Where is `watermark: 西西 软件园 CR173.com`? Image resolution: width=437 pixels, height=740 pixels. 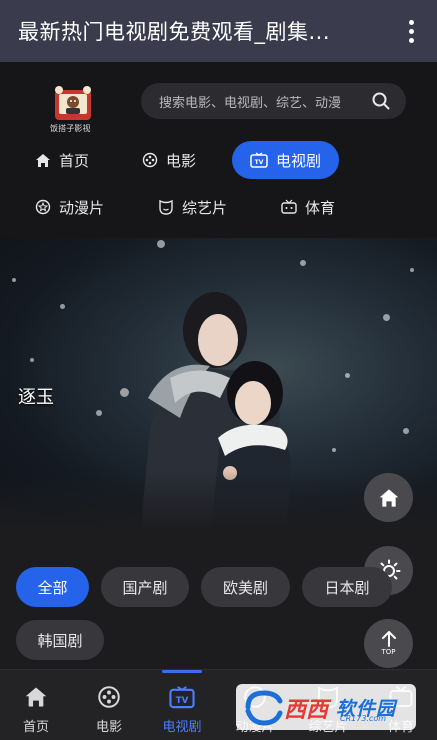
watermark: 西西 软件园 CR173.com is located at coordinates (326, 707).